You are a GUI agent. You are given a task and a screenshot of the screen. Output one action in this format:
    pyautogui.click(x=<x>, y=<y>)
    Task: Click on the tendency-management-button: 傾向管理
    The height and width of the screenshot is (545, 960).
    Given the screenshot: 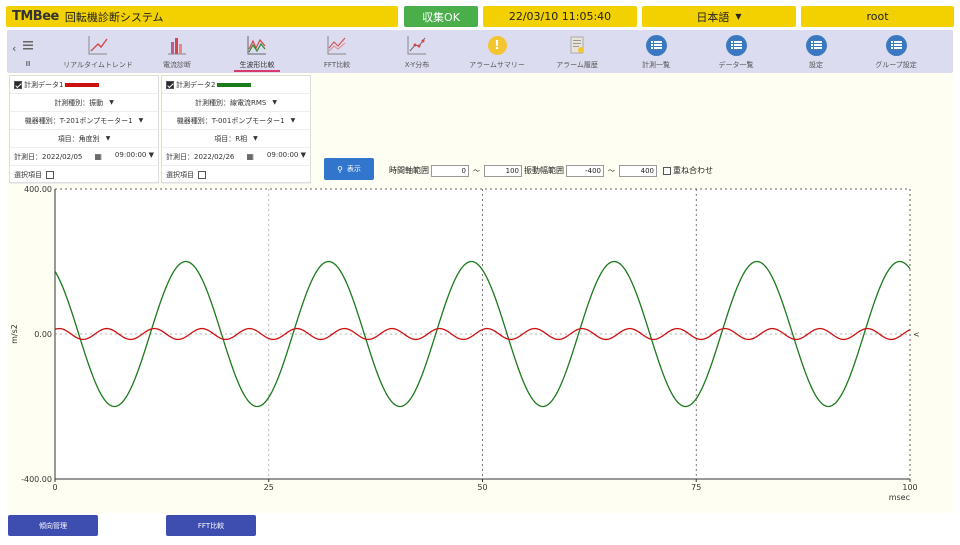 What is the action you would take?
    pyautogui.click(x=53, y=525)
    